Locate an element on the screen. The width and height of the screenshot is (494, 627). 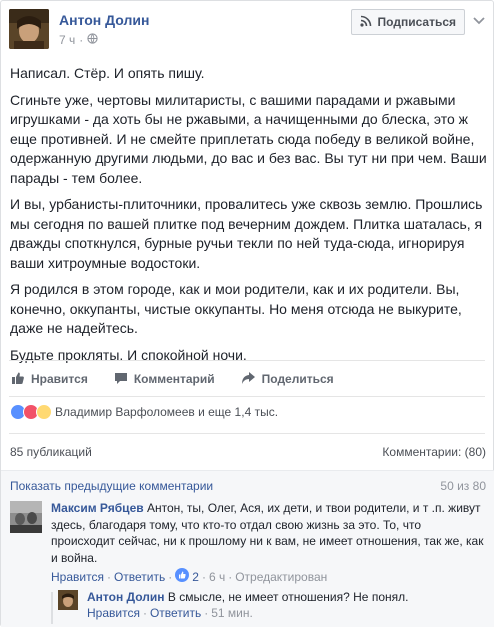
reply-text: В смысле, не имеет отношения? Не понял. is located at coordinates (288, 597).